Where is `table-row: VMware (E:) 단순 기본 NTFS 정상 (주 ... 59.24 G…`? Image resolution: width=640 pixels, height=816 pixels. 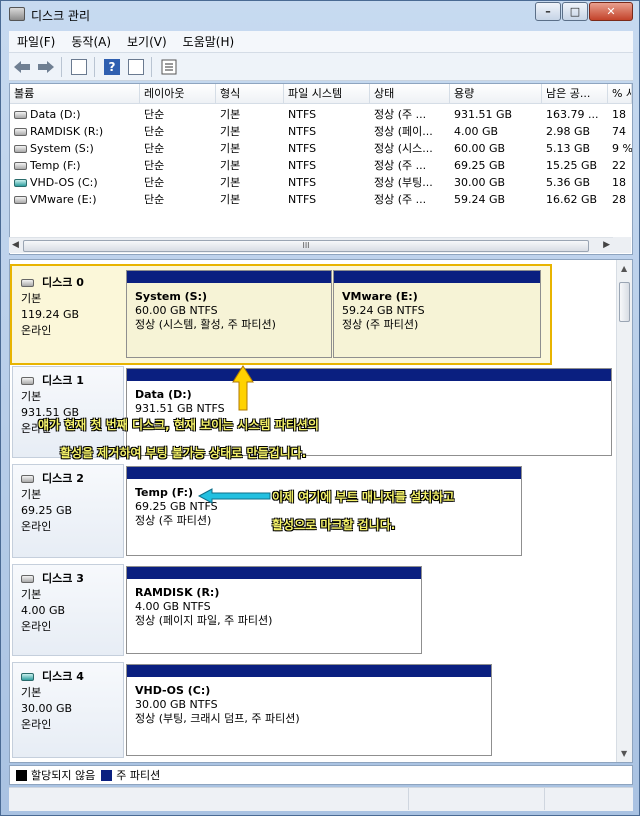 table-row: VMware (E:) 단순 기본 NTFS 정상 (주 ... 59.24 G… is located at coordinates (321, 199).